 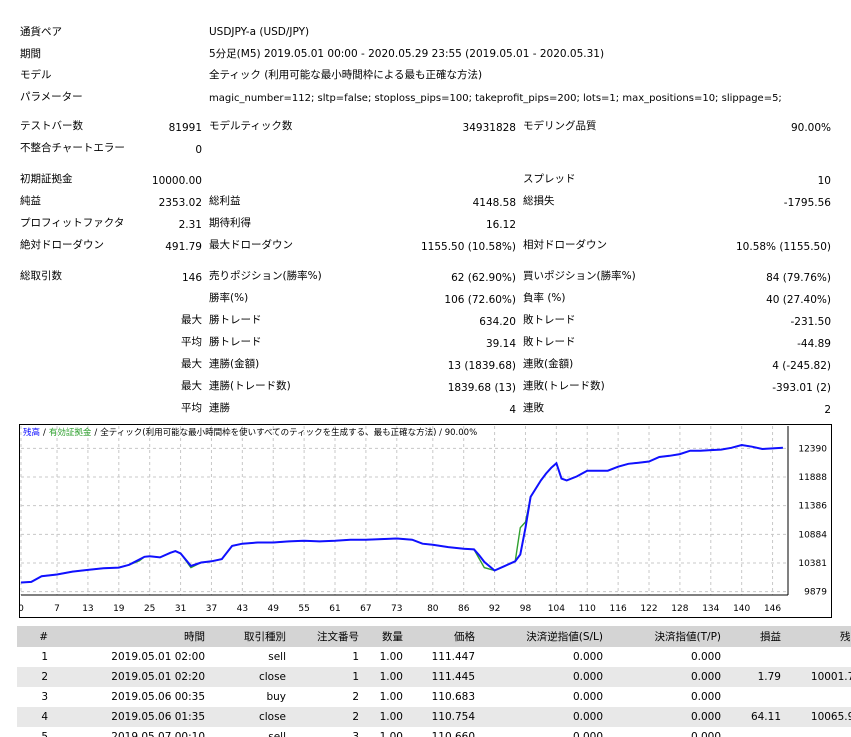 What do you see at coordinates (276, 697) in the screenshot?
I see `table-cell: buy` at bounding box center [276, 697].